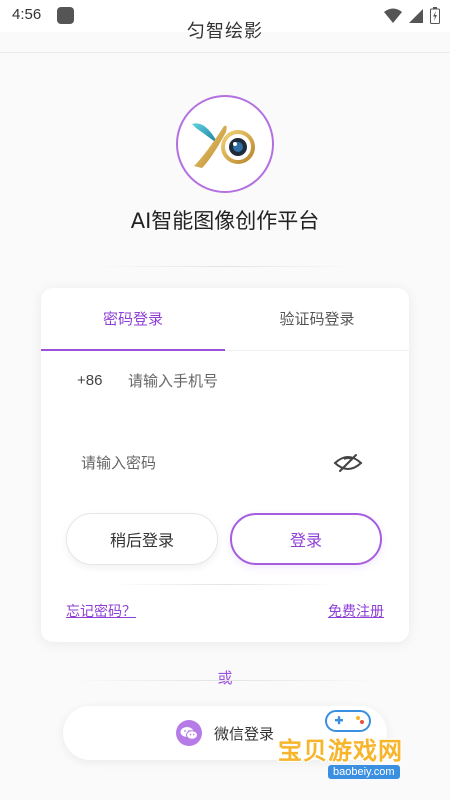 The image size is (450, 800). What do you see at coordinates (201, 463) in the screenshot?
I see `password-input` at bounding box center [201, 463].